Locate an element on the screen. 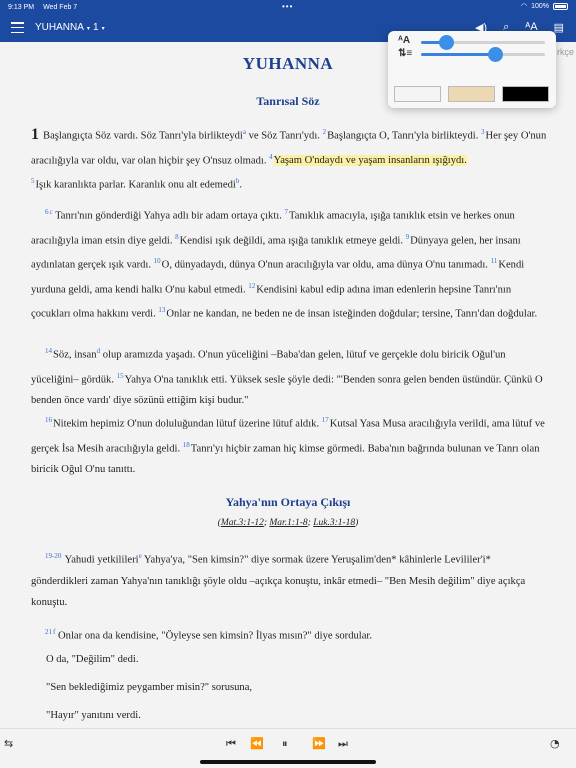 The width and height of the screenshot is (576, 768). audio-toolbar: ⇆ ⏮ ⏪ ⏸ ⏩ ⏭ ◔ is located at coordinates (288, 748).